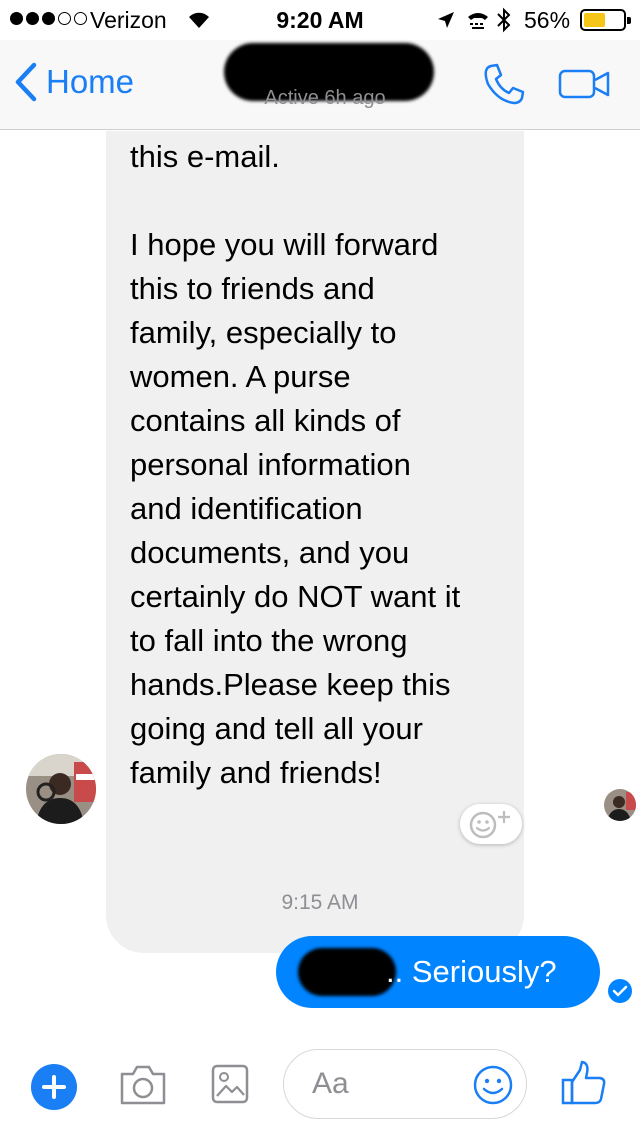 This screenshot has height=1136, width=640. What do you see at coordinates (347, 972) in the screenshot?
I see `redacted-text` at bounding box center [347, 972].